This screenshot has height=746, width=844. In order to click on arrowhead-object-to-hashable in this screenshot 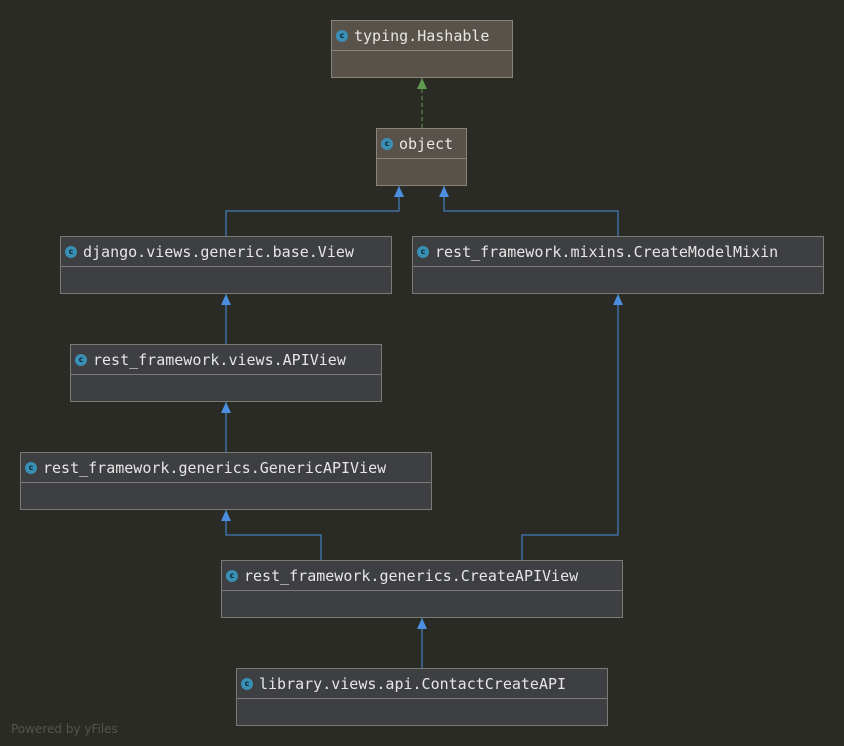, I will do `click(422, 83)`.